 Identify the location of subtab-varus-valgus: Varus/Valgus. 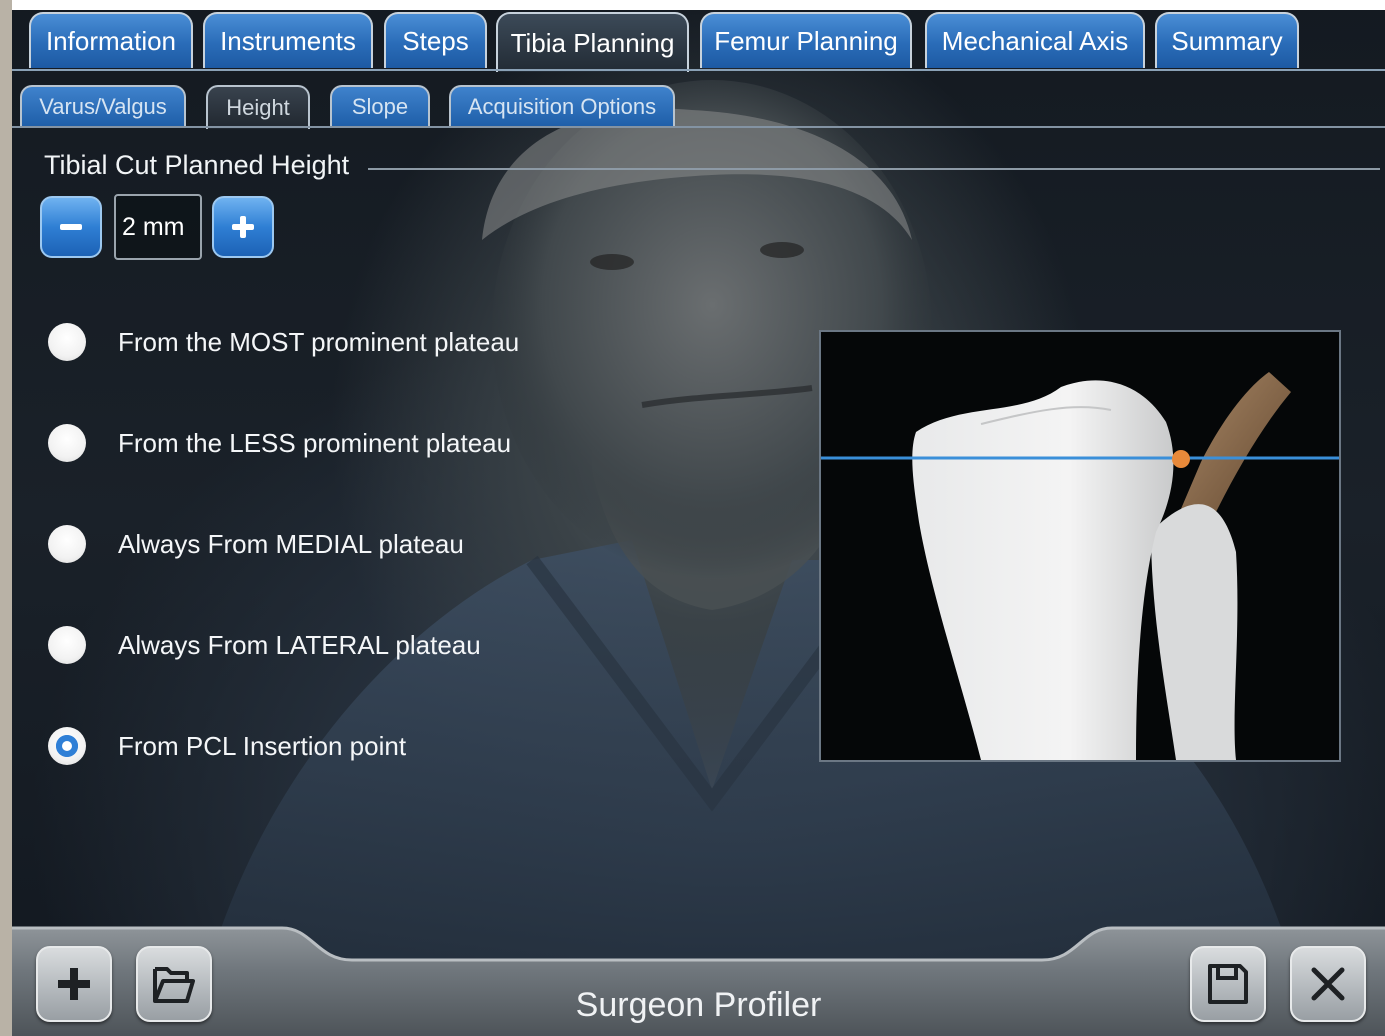
(103, 106).